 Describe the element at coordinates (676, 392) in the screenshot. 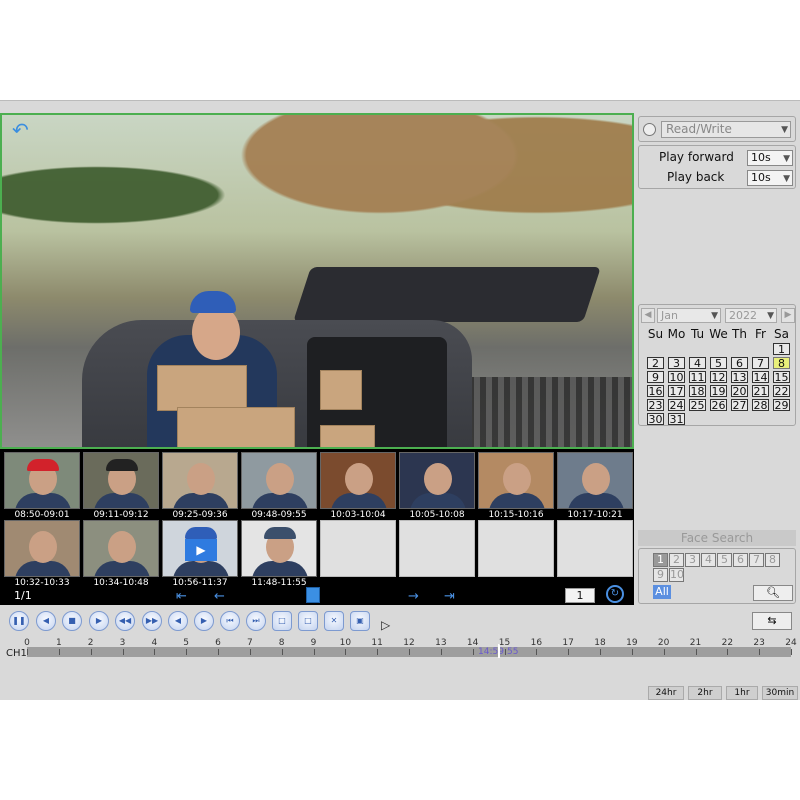

I see `calendar-day: 17` at that location.